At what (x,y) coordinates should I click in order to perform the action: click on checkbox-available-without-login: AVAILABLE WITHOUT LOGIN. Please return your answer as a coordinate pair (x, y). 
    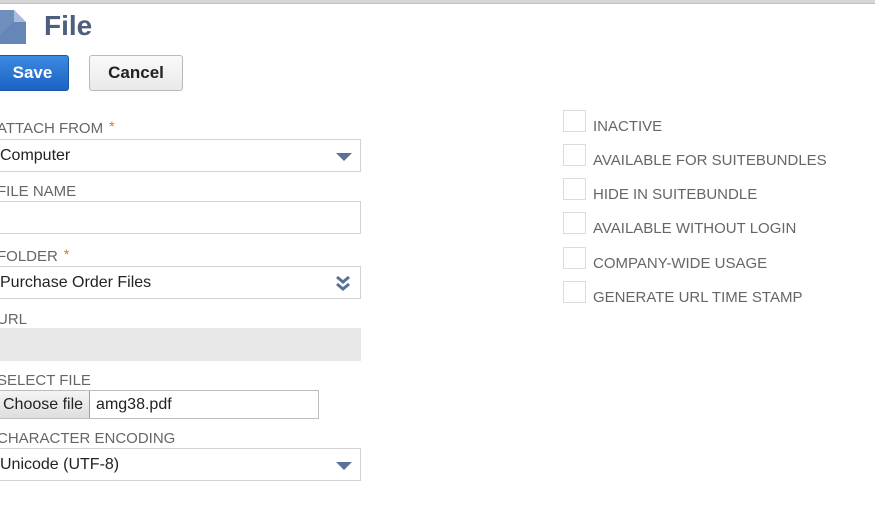
    Looking at the image, I should click on (679, 224).